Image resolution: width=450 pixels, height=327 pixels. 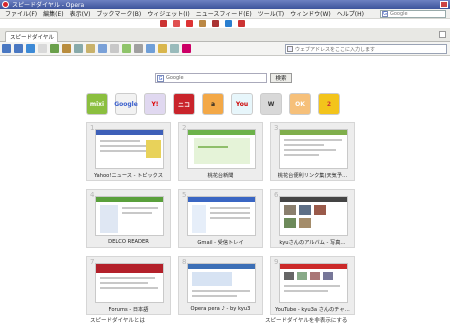 I want to click on yahoo-label: Y!, so click(x=155, y=104).